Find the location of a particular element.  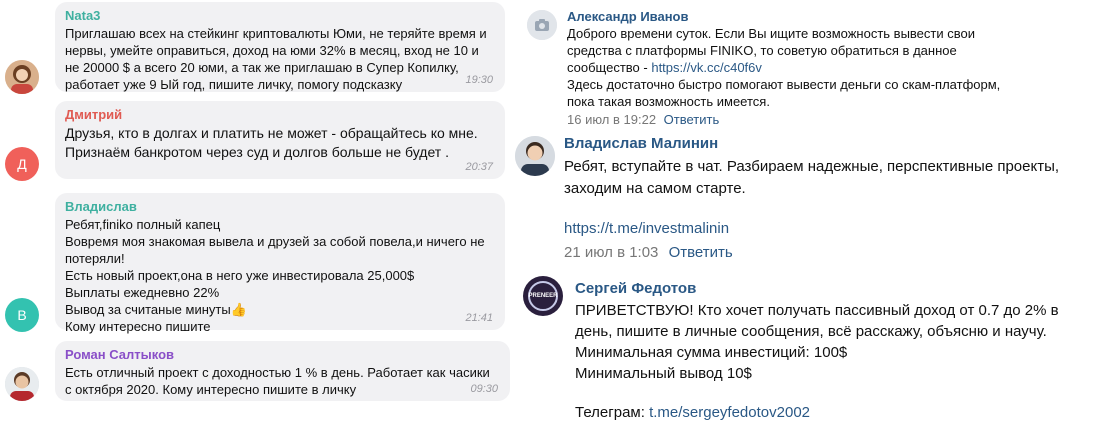

avatar-letter: В is located at coordinates (22, 315).